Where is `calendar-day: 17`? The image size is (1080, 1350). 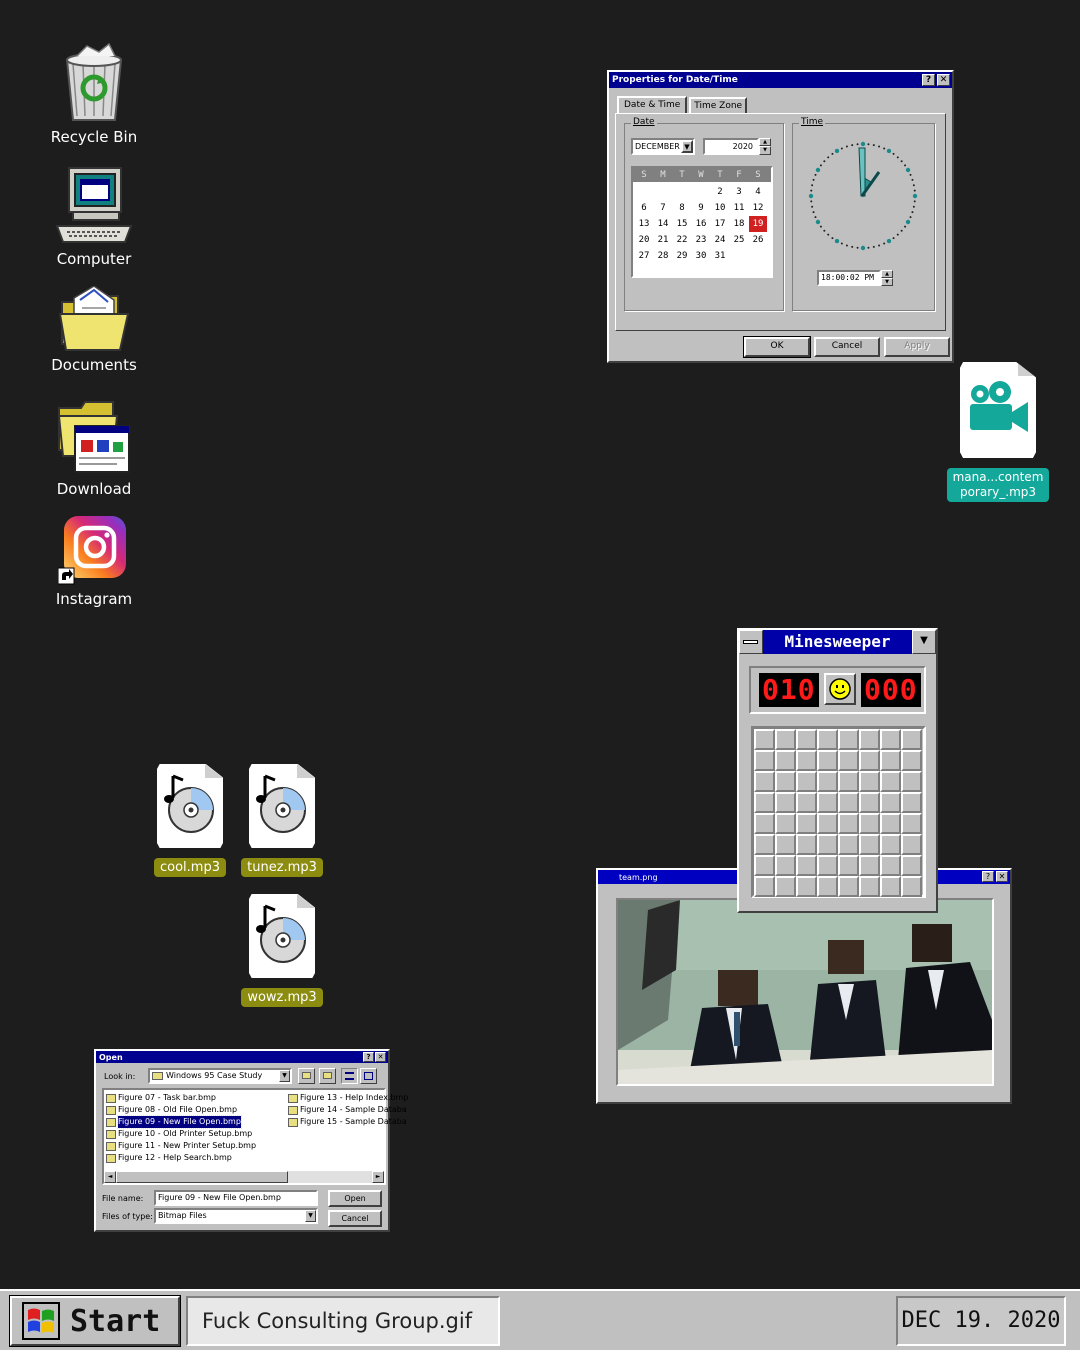
calendar-day: 17 is located at coordinates (720, 224).